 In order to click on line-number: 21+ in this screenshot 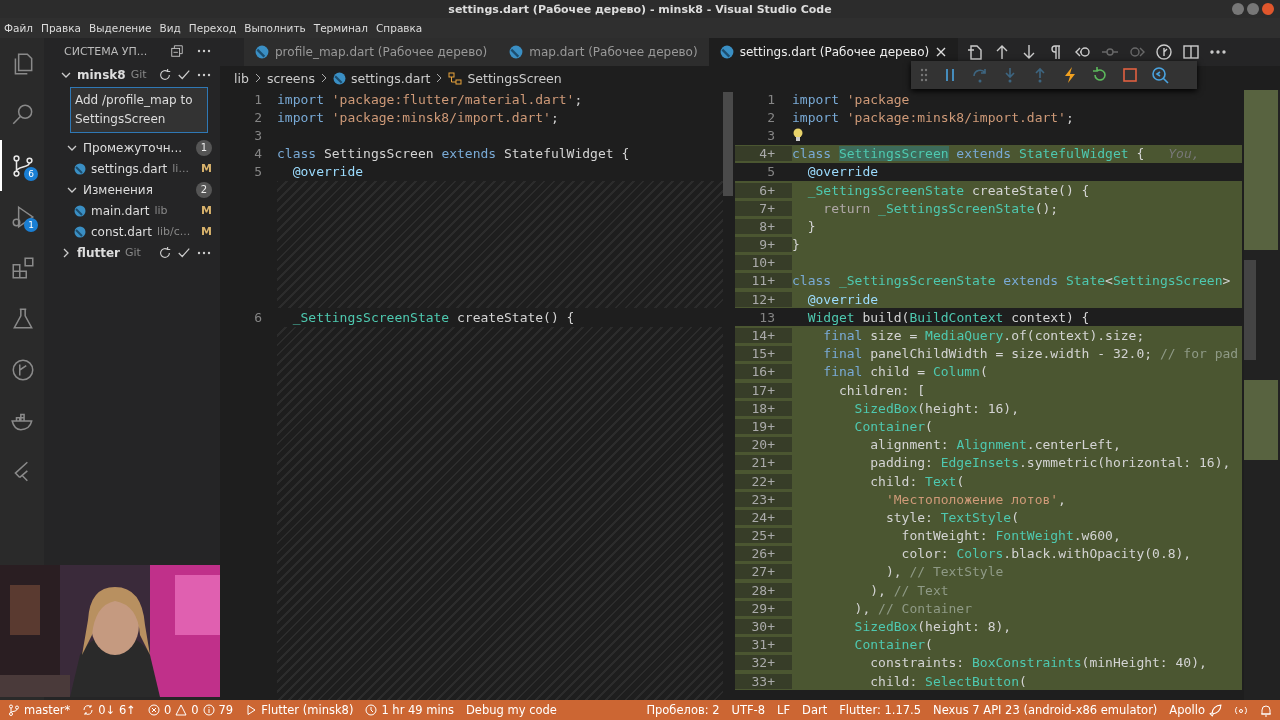, I will do `click(763, 463)`.